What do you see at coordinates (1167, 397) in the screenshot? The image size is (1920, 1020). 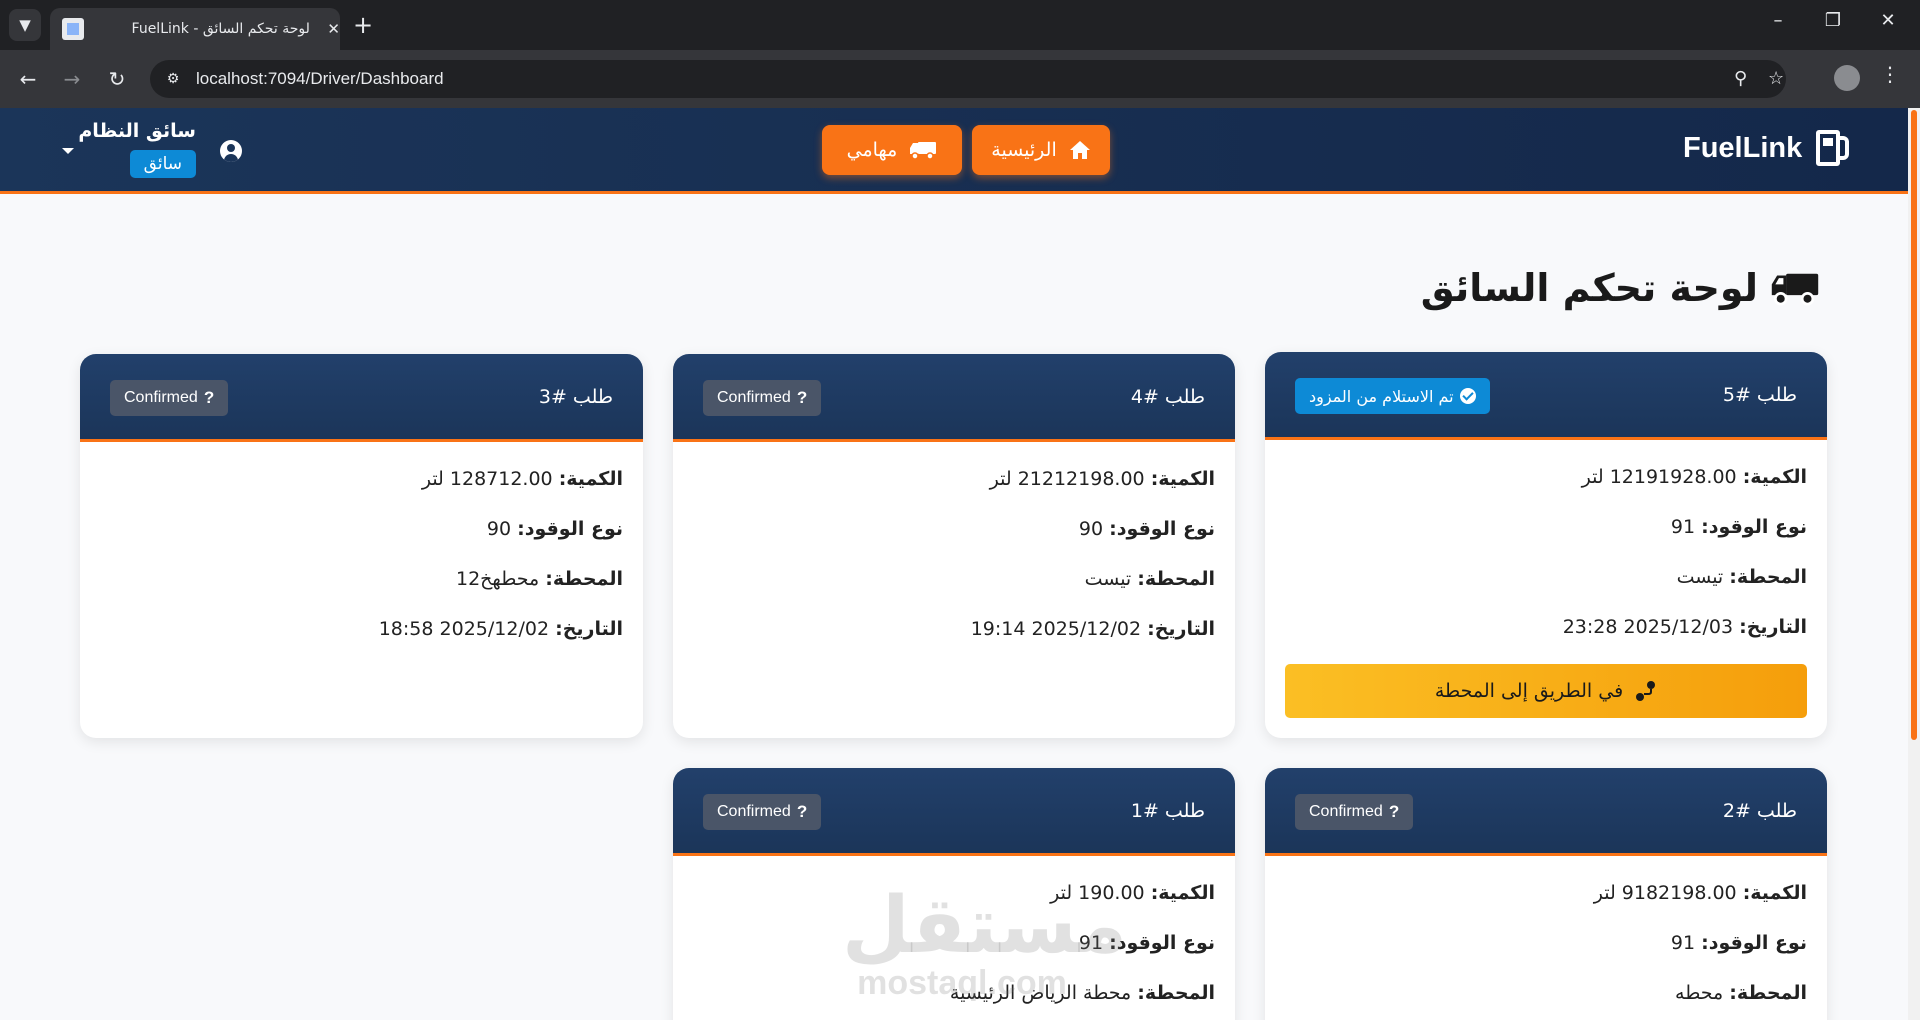 I see `order-number: طلب #4` at bounding box center [1167, 397].